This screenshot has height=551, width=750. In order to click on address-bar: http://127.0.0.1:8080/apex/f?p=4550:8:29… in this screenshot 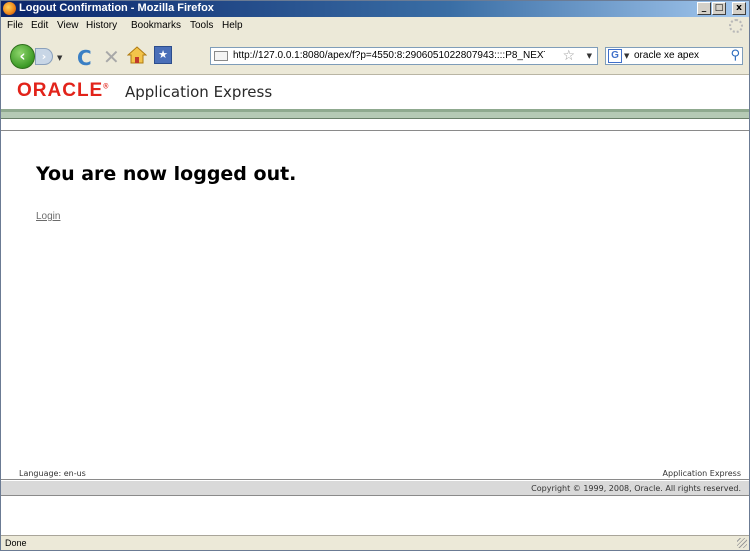, I will do `click(404, 56)`.